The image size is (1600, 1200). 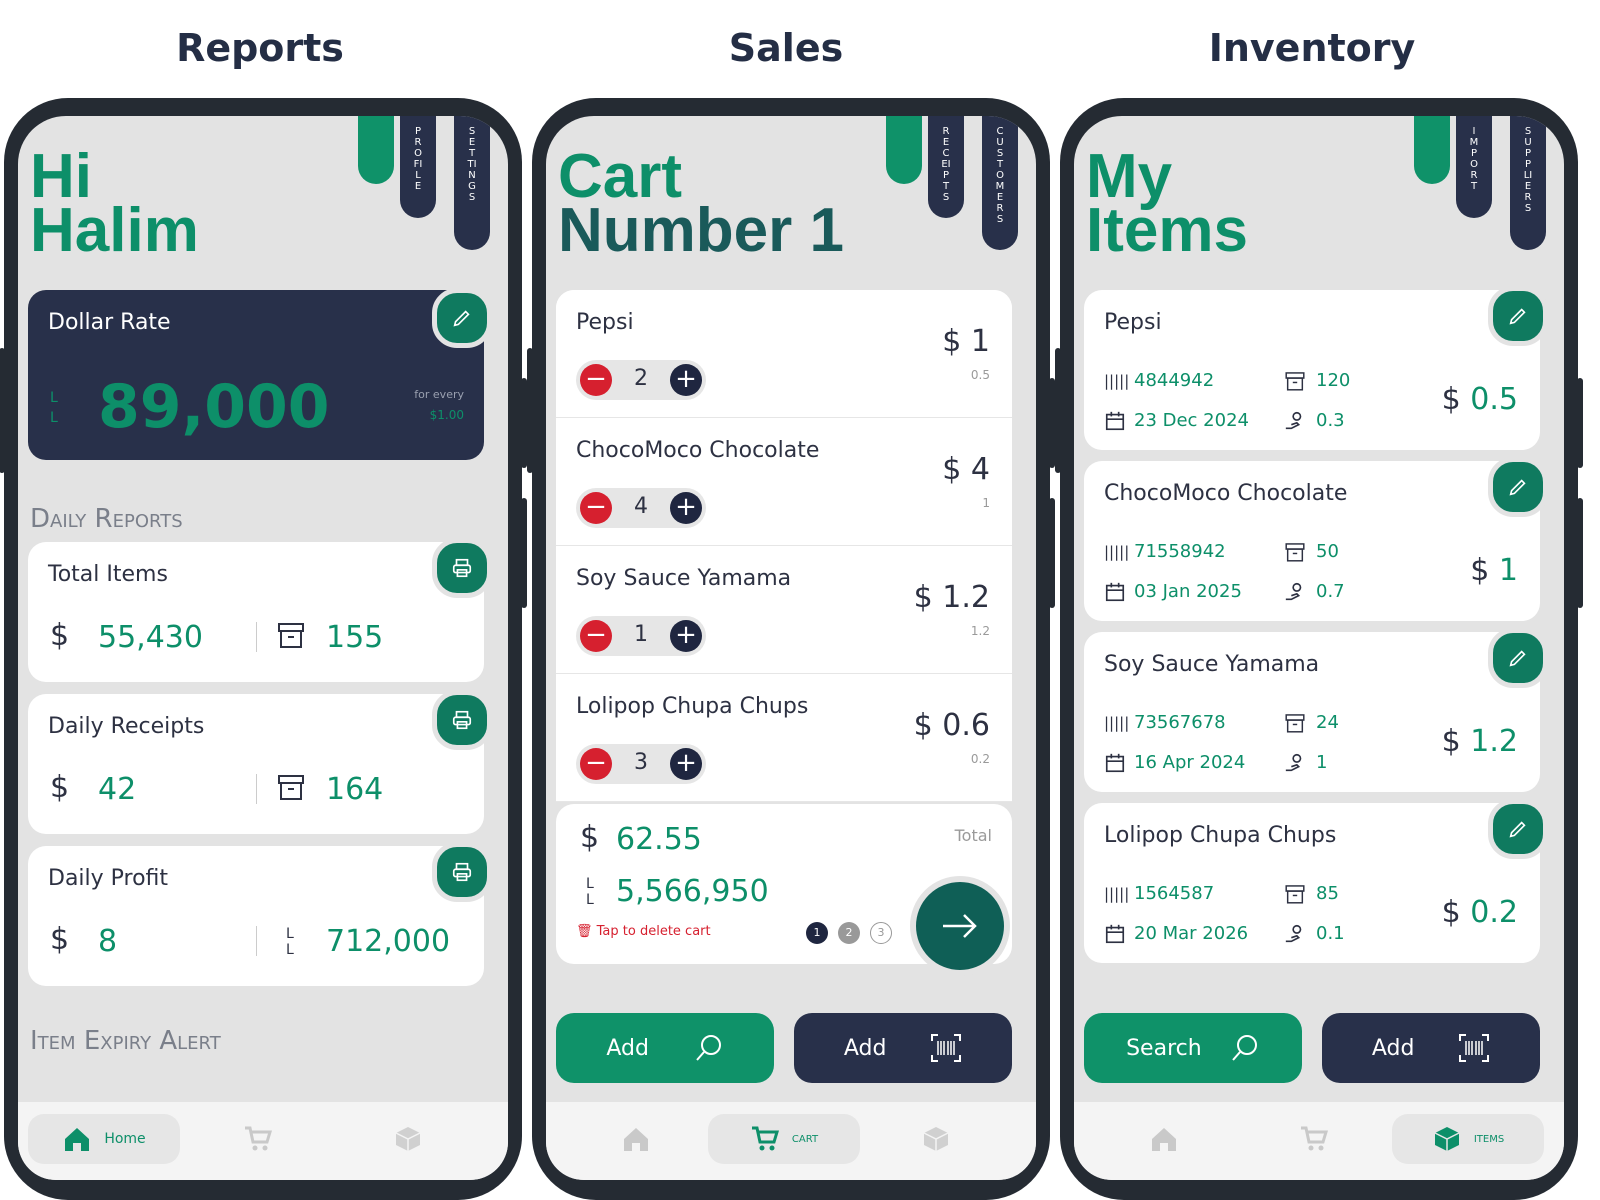 What do you see at coordinates (1528, 183) in the screenshot?
I see `tab-suppliers: SUPPLIERS` at bounding box center [1528, 183].